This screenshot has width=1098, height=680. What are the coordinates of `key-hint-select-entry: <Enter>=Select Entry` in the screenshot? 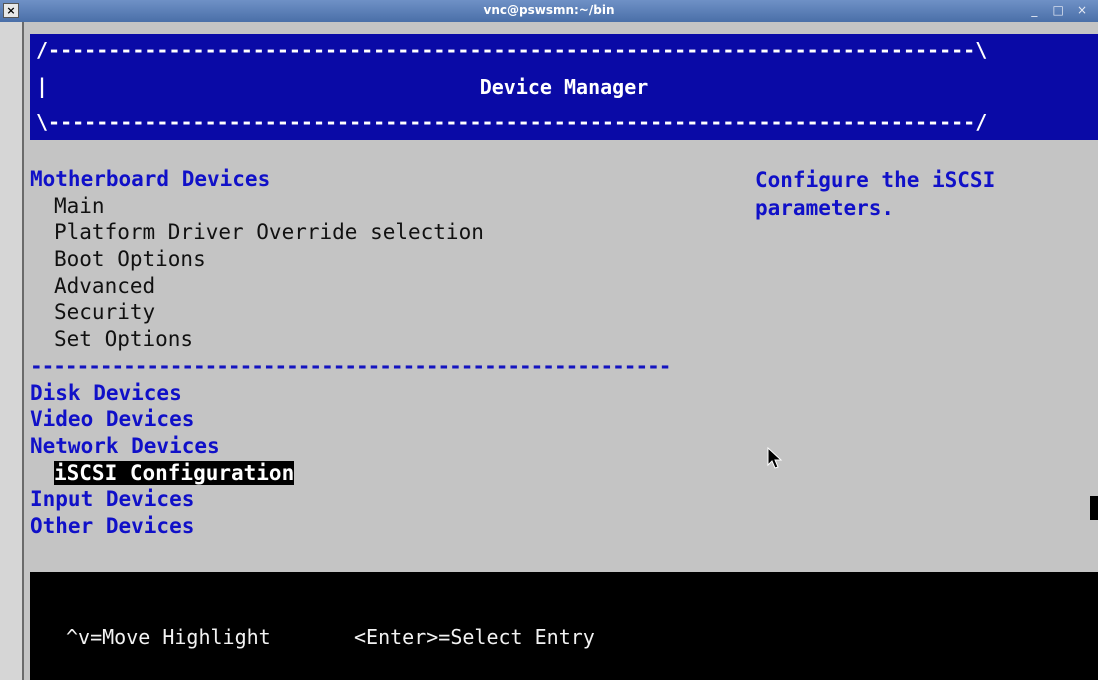 It's located at (474, 637).